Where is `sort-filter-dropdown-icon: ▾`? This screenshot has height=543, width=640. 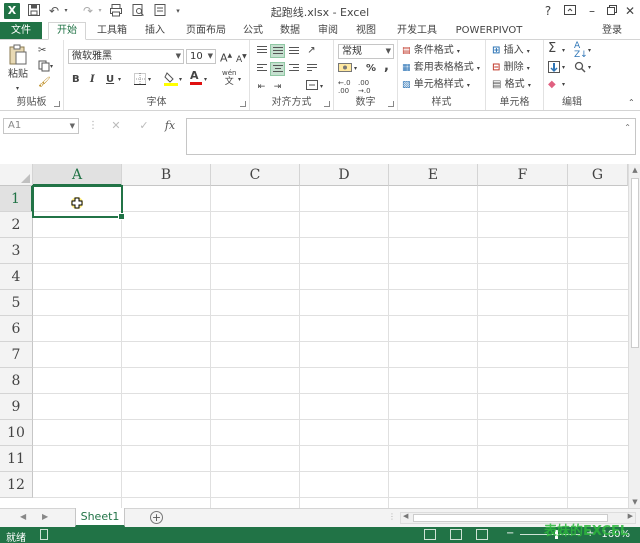 sort-filter-dropdown-icon: ▾ is located at coordinates (589, 51).